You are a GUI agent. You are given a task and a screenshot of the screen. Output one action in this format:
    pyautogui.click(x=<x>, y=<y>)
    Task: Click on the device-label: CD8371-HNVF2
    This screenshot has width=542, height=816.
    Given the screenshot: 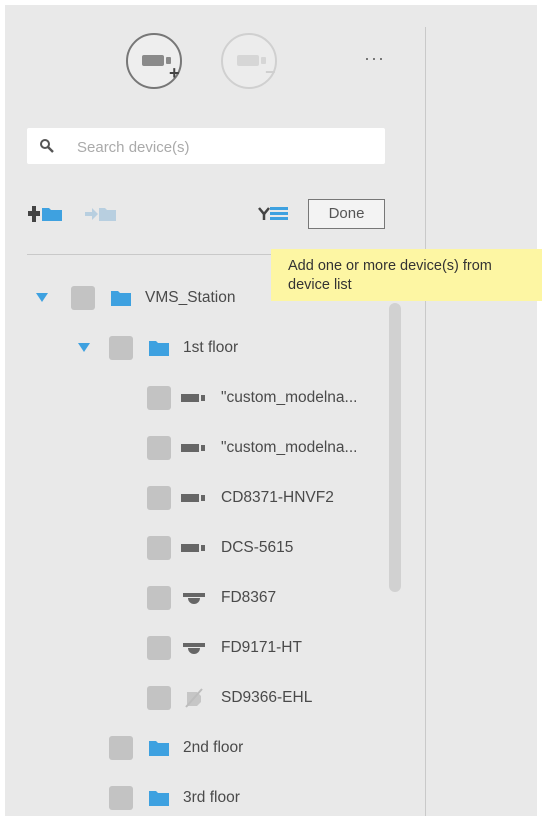 What is the action you would take?
    pyautogui.click(x=277, y=497)
    